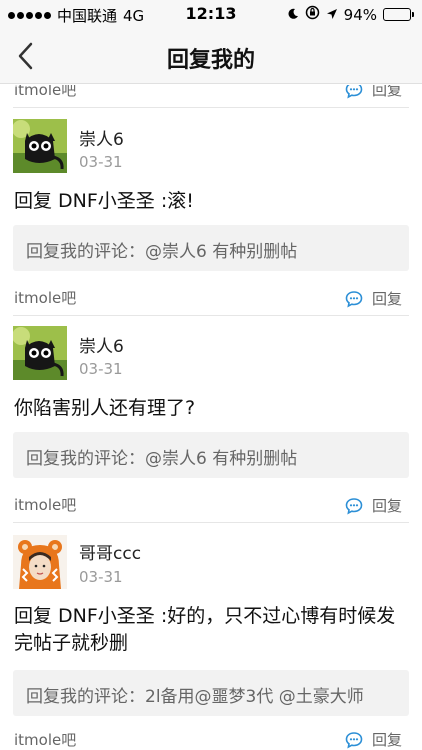 This screenshot has width=422, height=750. Describe the element at coordinates (293, 15) in the screenshot. I see `moon-icon` at that location.